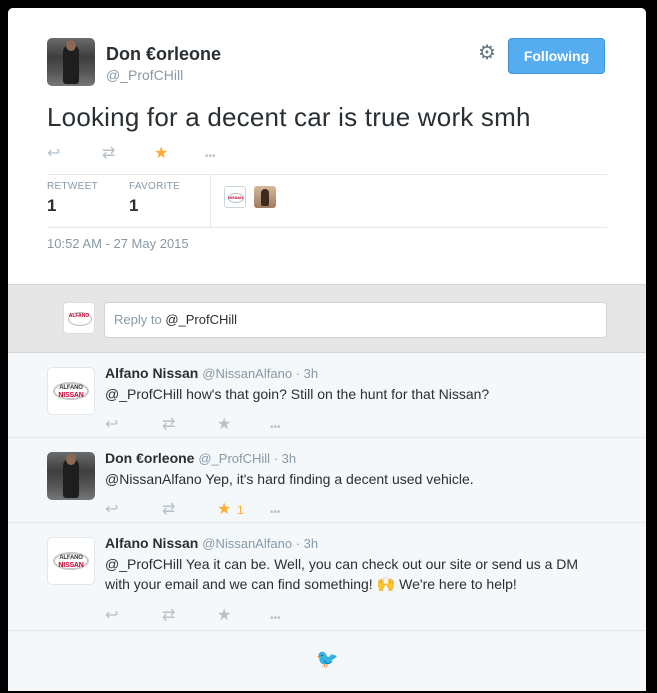 Image resolution: width=657 pixels, height=693 pixels. What do you see at coordinates (163, 54) in the screenshot?
I see `author-name: Don €orleone` at bounding box center [163, 54].